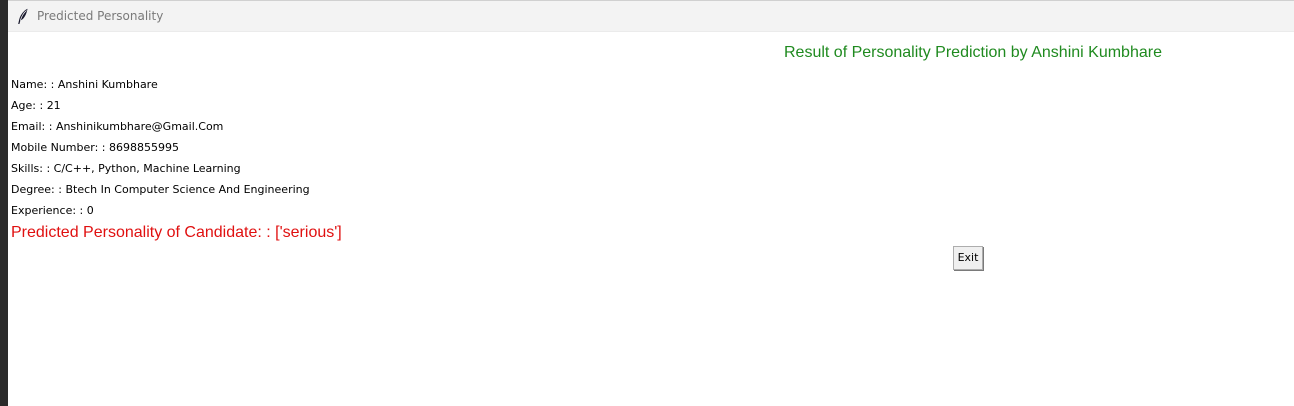 Image resolution: width=1294 pixels, height=406 pixels. I want to click on window-title: Predicted Personality, so click(100, 16).